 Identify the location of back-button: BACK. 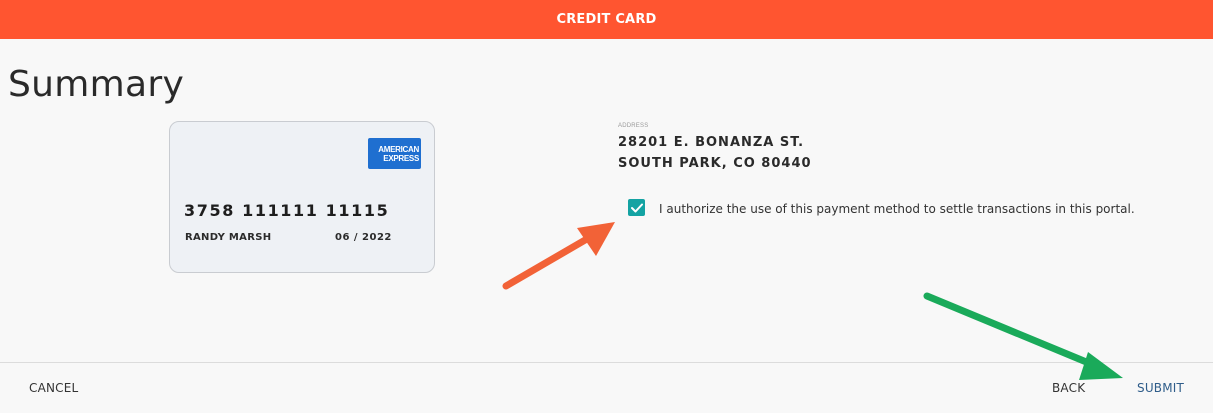
(1068, 388).